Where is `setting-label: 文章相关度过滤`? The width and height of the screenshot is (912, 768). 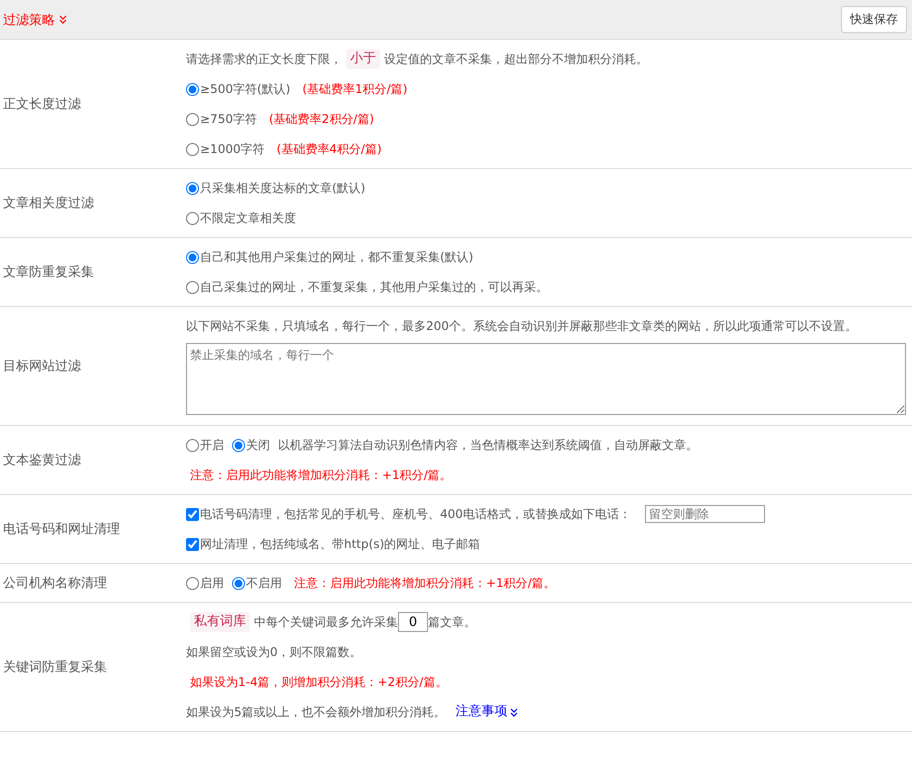 setting-label: 文章相关度过滤 is located at coordinates (48, 204).